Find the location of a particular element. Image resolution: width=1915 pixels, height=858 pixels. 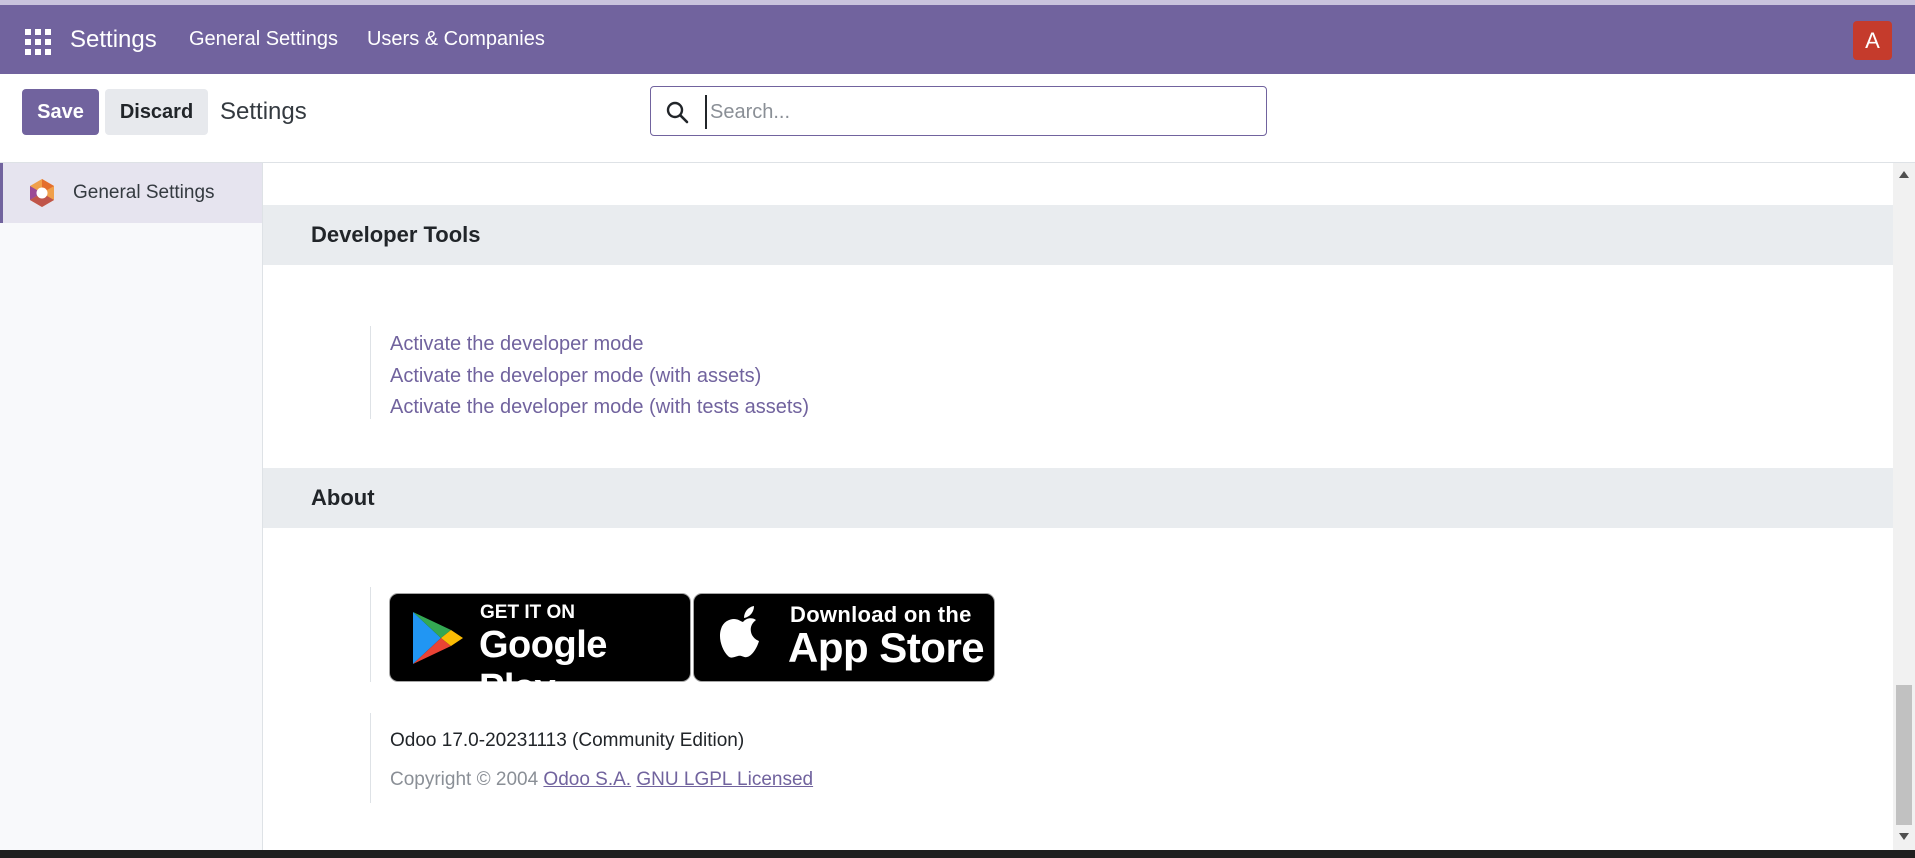

activate-developer-mode-link: Activate the developer mode is located at coordinates (599, 345).